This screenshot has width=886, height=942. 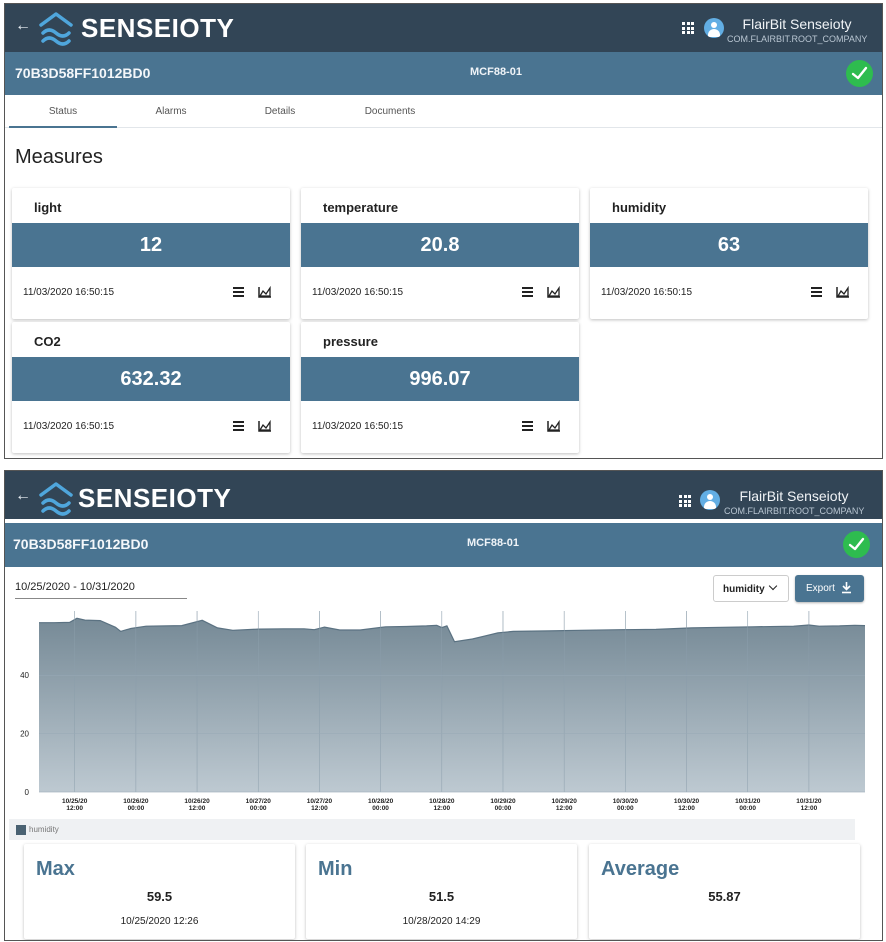 What do you see at coordinates (159, 896) in the screenshot?
I see `stat-value: 59.5` at bounding box center [159, 896].